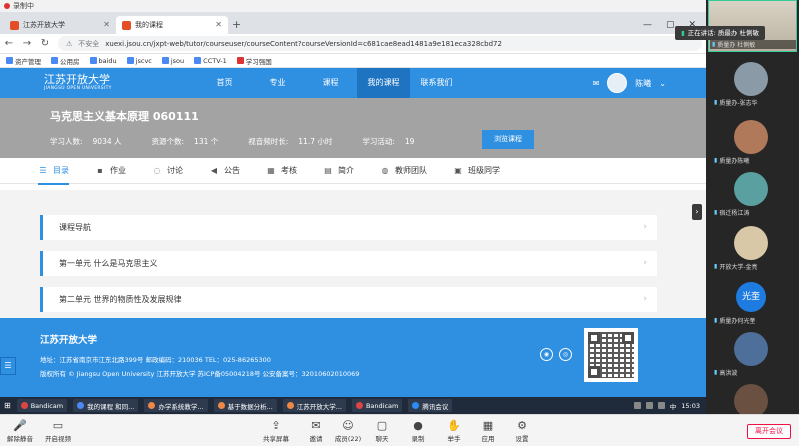 The width and height of the screenshot is (799, 446). Describe the element at coordinates (752, 357) in the screenshot. I see `participant-tile: ▮ 高洪波` at that location.